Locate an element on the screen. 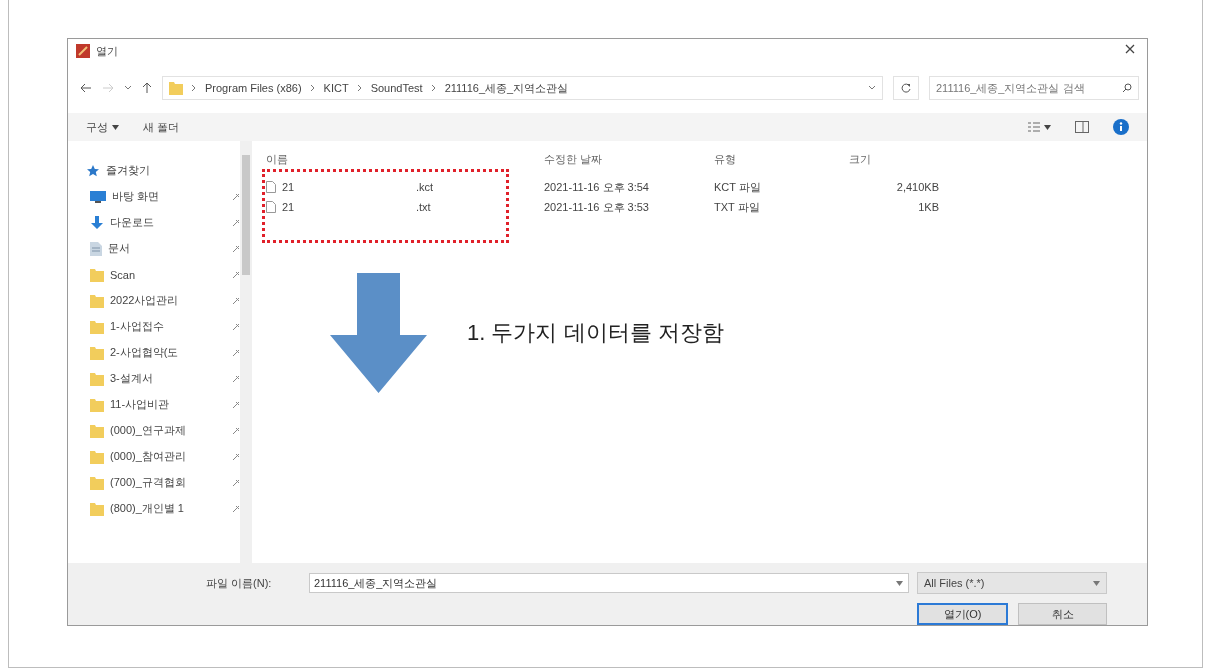 This screenshot has width=1211, height=670. breadcrumb-item: Program Files (x86) is located at coordinates (253, 88).